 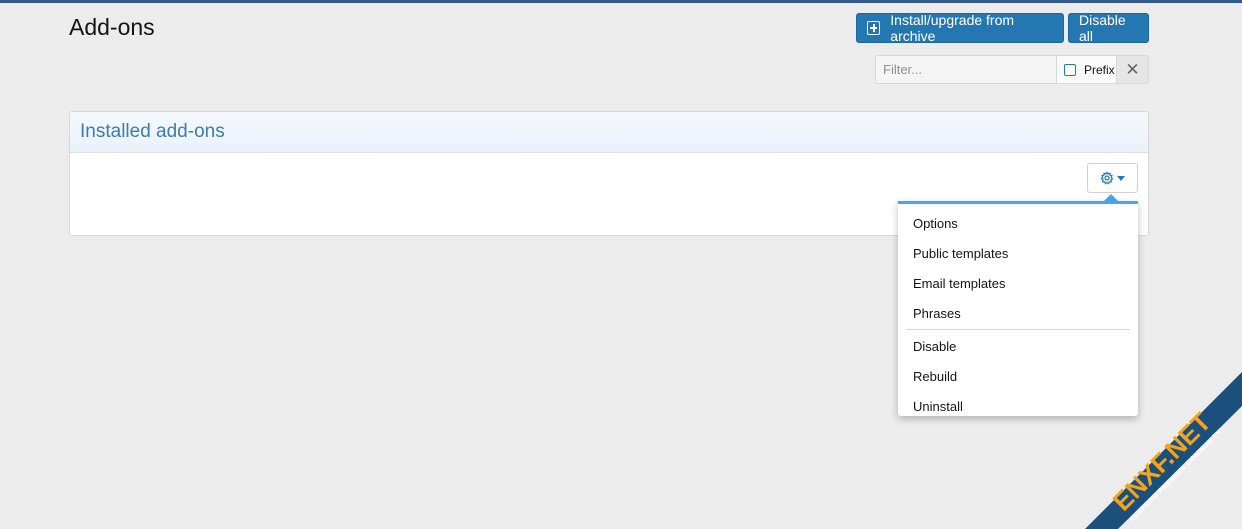 I want to click on menu-item-disable: Disable, so click(x=1018, y=346).